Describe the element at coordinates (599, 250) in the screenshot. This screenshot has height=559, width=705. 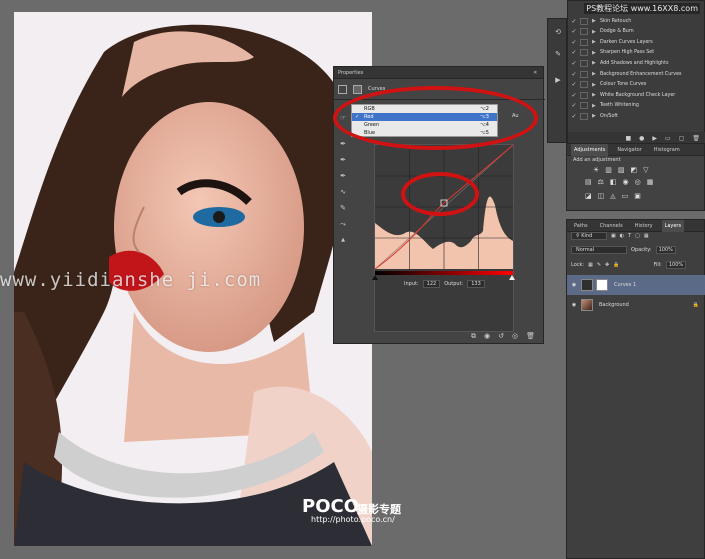
I see `blend-mode-select: Normal` at that location.